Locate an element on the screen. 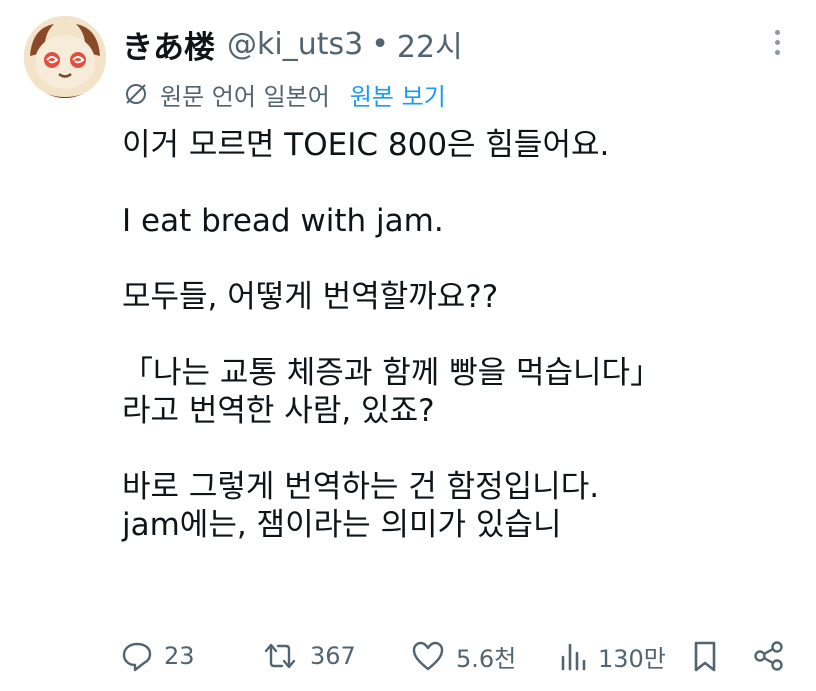 The image size is (816, 691). more-vertical-icon is located at coordinates (777, 45).